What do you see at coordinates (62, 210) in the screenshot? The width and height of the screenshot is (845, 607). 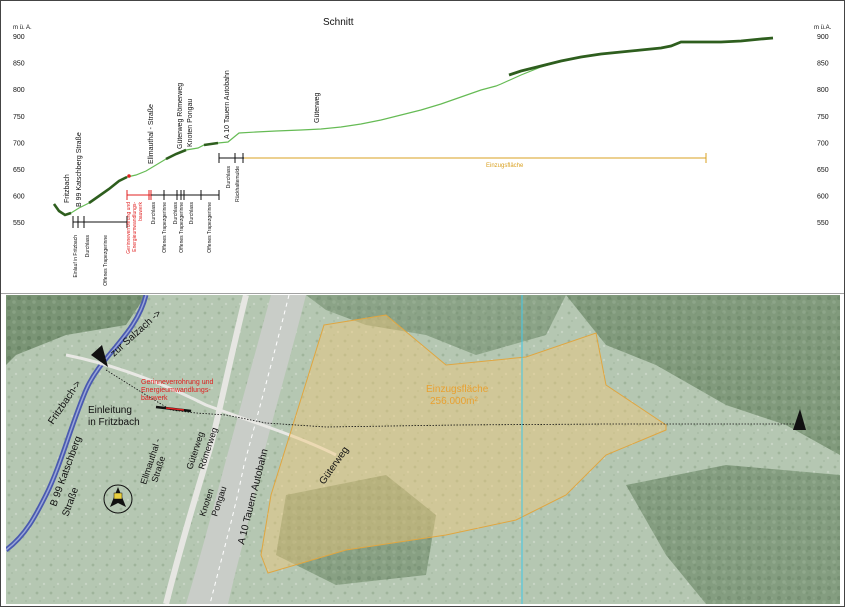 I see `terrain-section-fritzbach` at bounding box center [62, 210].